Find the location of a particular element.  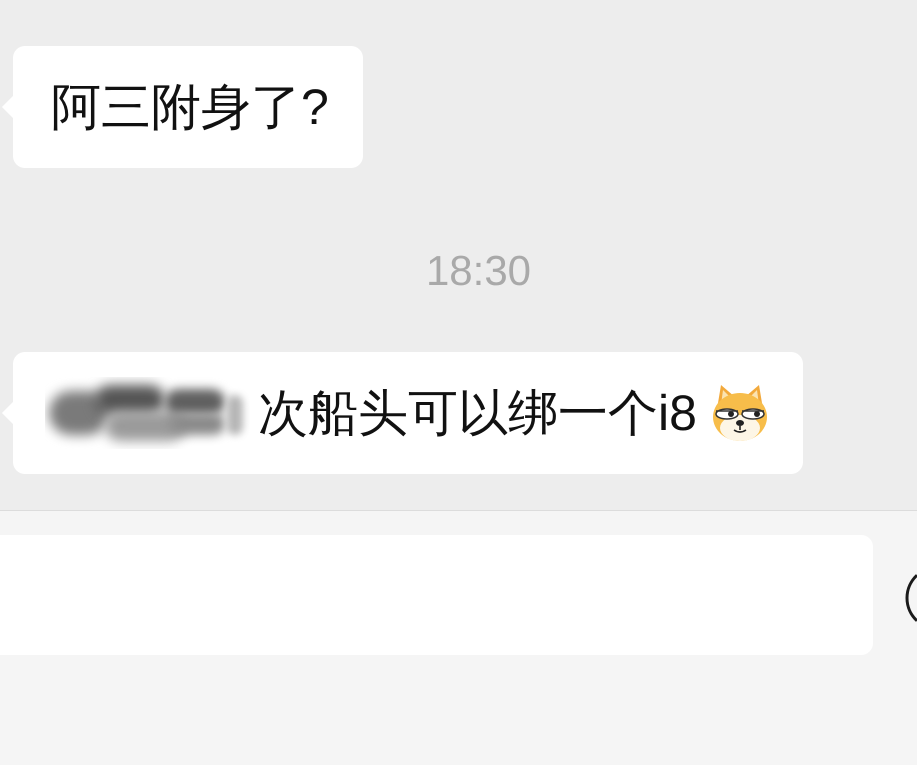

message-text: 阿三附身了? is located at coordinates (189, 107).